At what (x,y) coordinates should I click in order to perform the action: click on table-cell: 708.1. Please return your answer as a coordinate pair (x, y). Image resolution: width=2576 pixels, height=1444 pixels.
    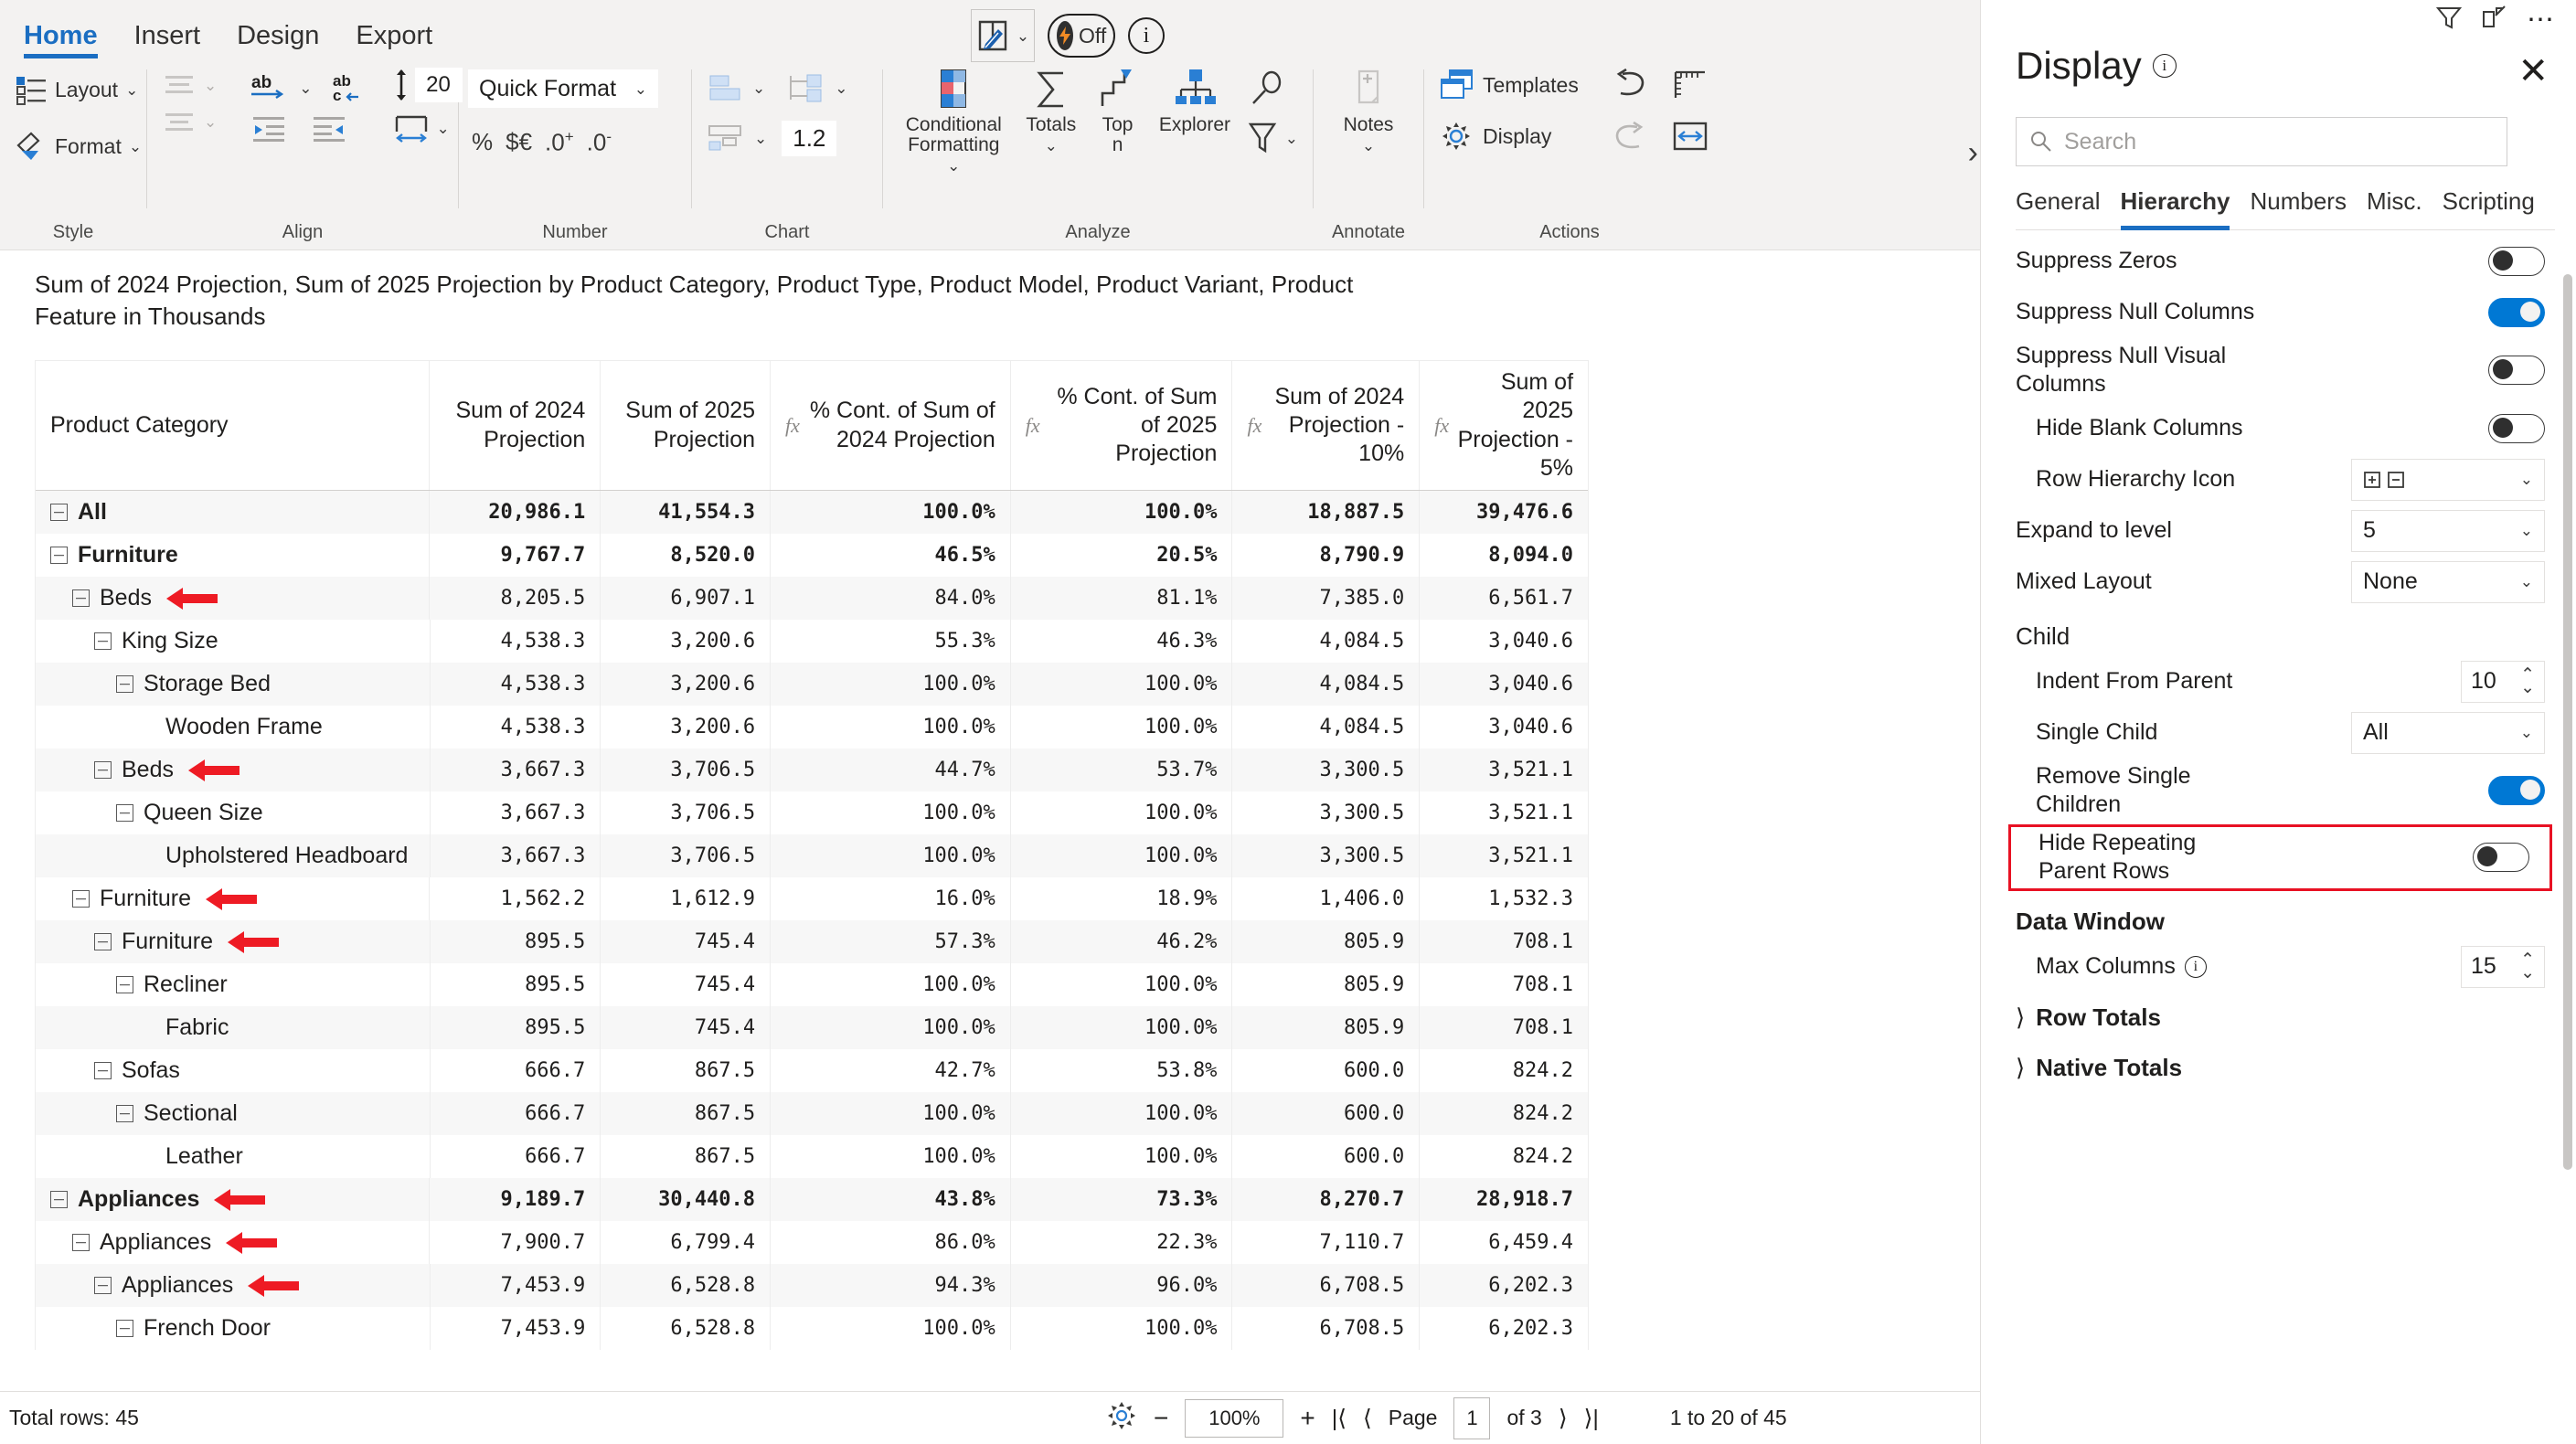
    Looking at the image, I should click on (1504, 941).